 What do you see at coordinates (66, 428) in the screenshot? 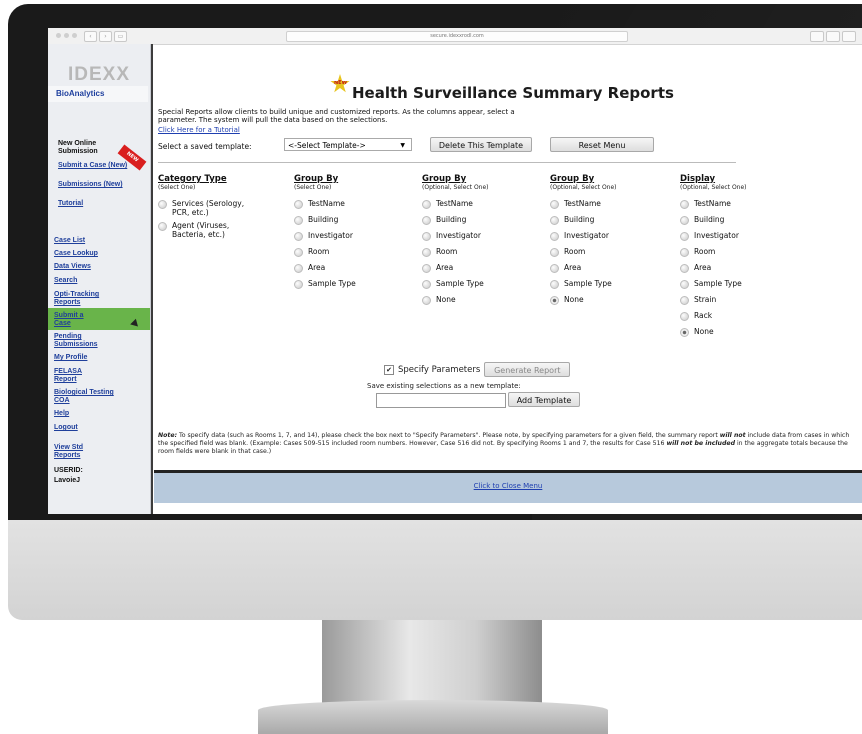
I see `sidebar-item-logout: Logout` at bounding box center [66, 428].